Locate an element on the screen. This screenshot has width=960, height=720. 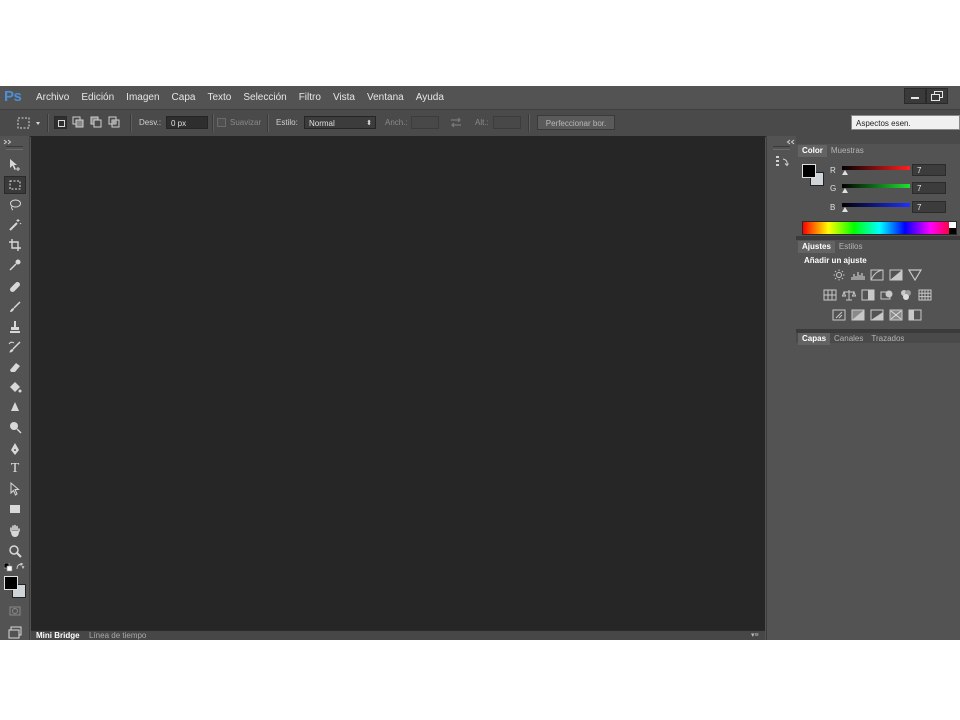
swap-dimensions-icon is located at coordinates (456, 122).